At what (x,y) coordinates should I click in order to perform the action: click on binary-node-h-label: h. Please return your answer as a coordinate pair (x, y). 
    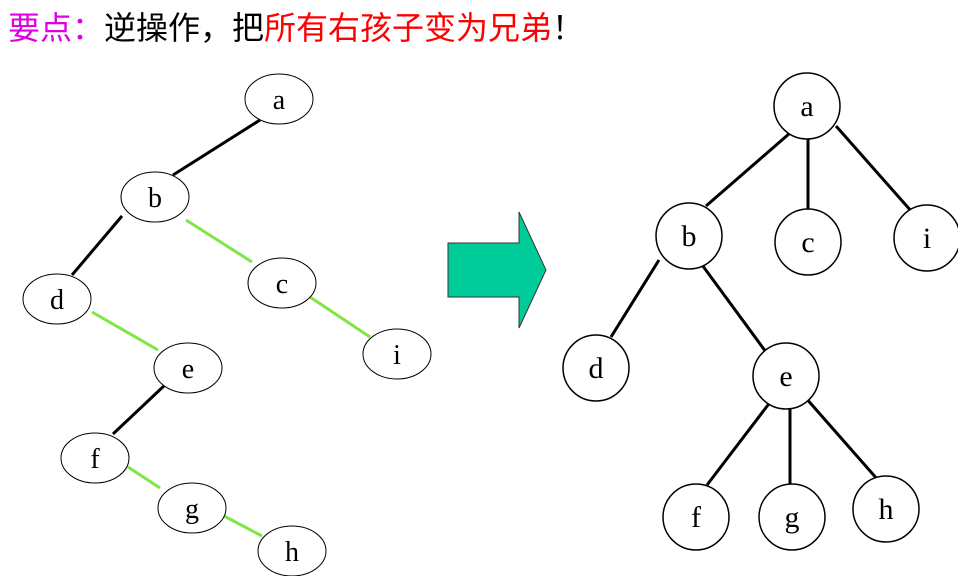
    Looking at the image, I should click on (292, 552).